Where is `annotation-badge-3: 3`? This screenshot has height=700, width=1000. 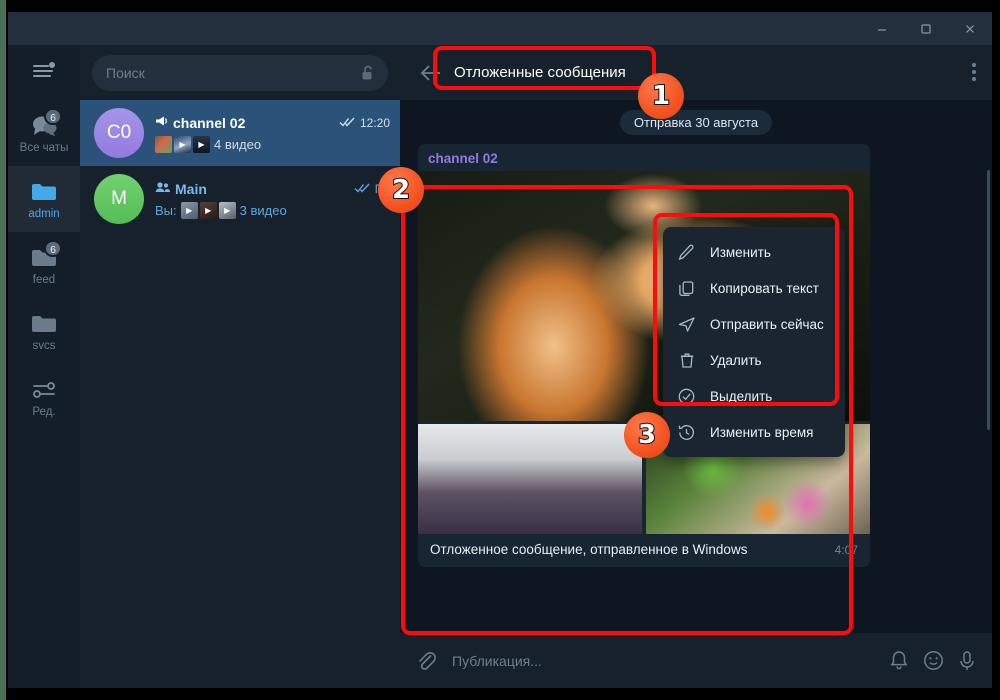 annotation-badge-3: 3 is located at coordinates (647, 435).